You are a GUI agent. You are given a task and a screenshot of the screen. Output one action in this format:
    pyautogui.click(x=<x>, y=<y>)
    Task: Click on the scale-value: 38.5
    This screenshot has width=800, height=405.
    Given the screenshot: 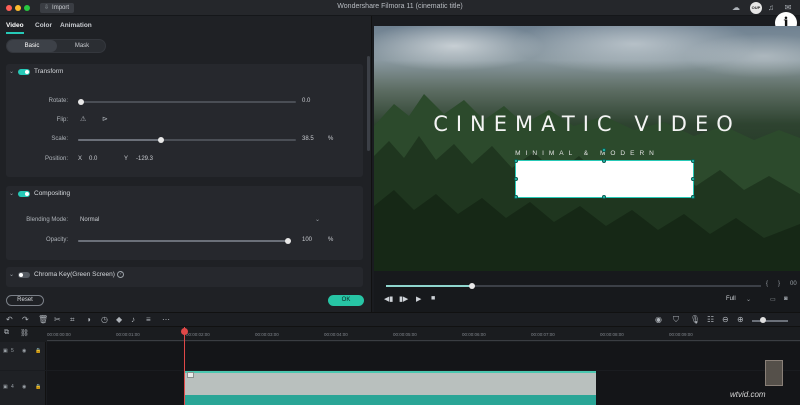 What is the action you would take?
    pyautogui.click(x=308, y=139)
    